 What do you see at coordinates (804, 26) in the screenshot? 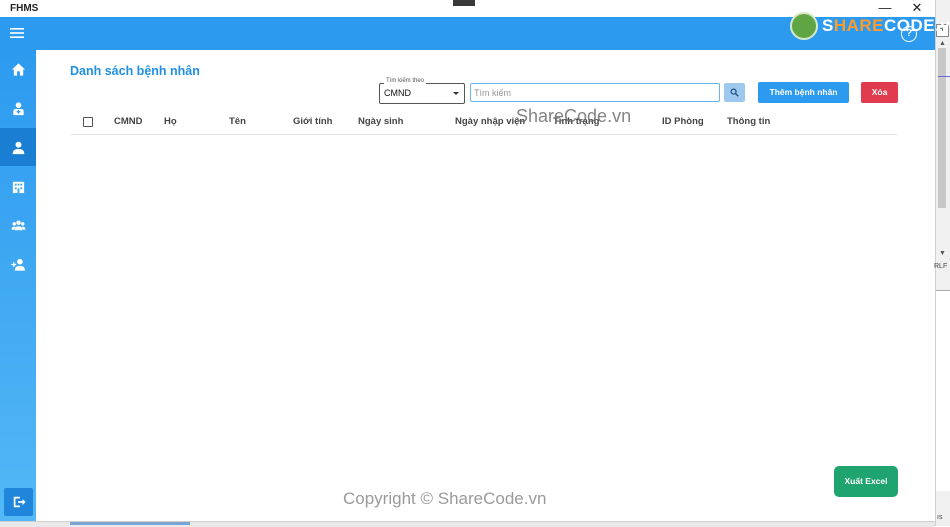
I see `sharecode-logo-icon` at bounding box center [804, 26].